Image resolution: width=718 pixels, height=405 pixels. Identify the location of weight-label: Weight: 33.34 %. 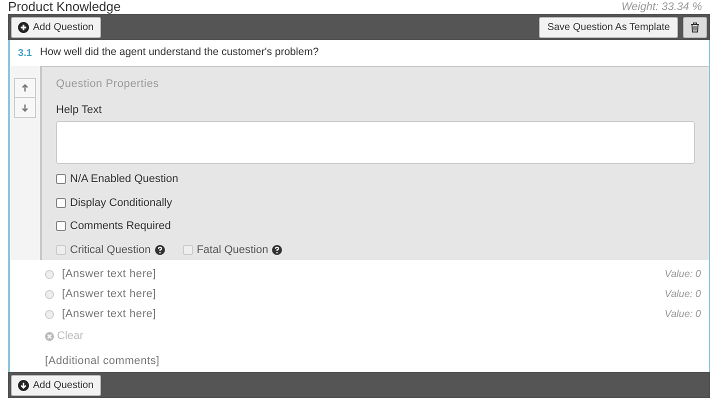
(661, 7).